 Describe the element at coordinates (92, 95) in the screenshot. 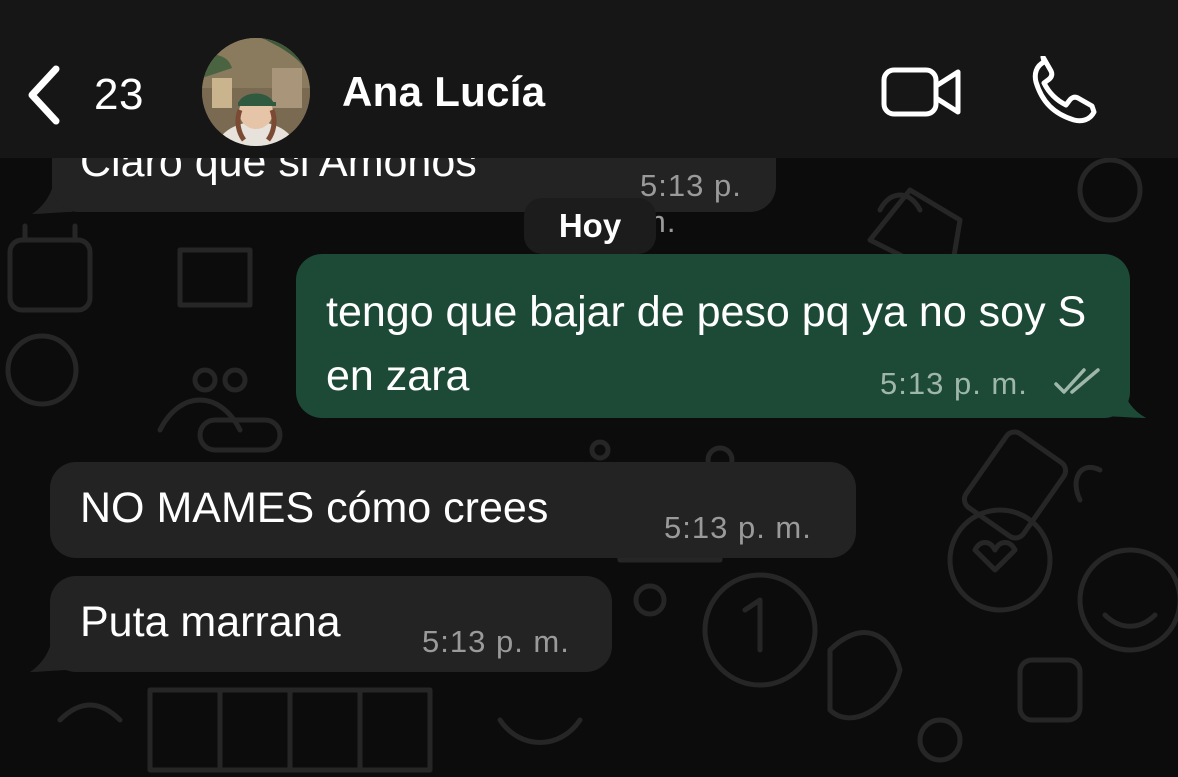

I see `back-button: 23` at that location.